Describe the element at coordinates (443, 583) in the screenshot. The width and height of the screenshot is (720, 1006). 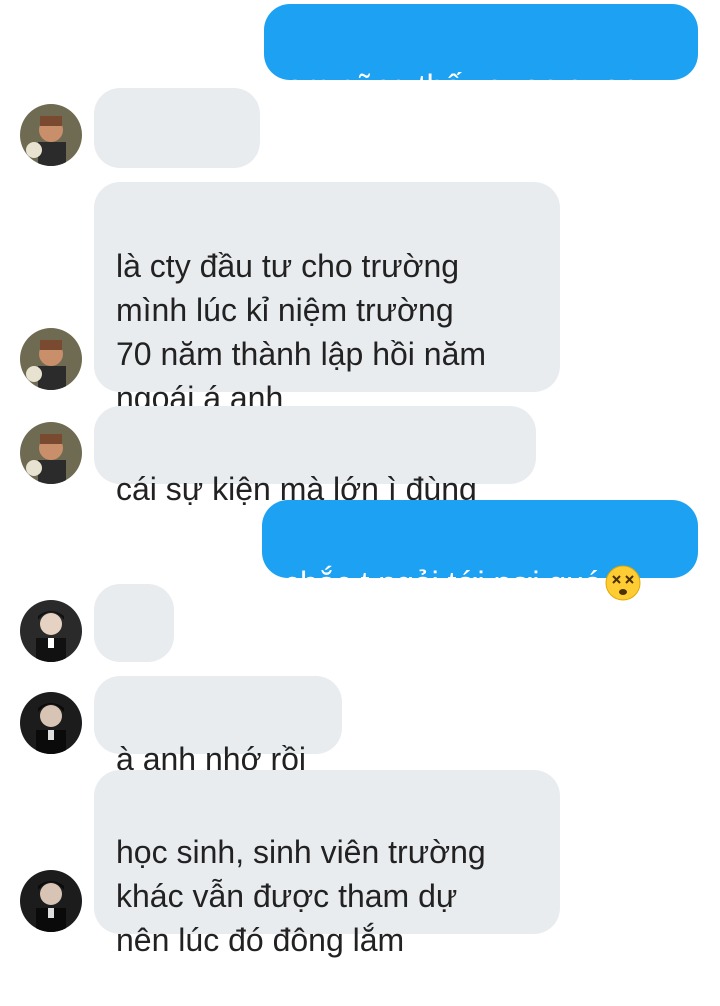
I see `message-text-content: chắc t ngỏi tới nơi quá` at that location.